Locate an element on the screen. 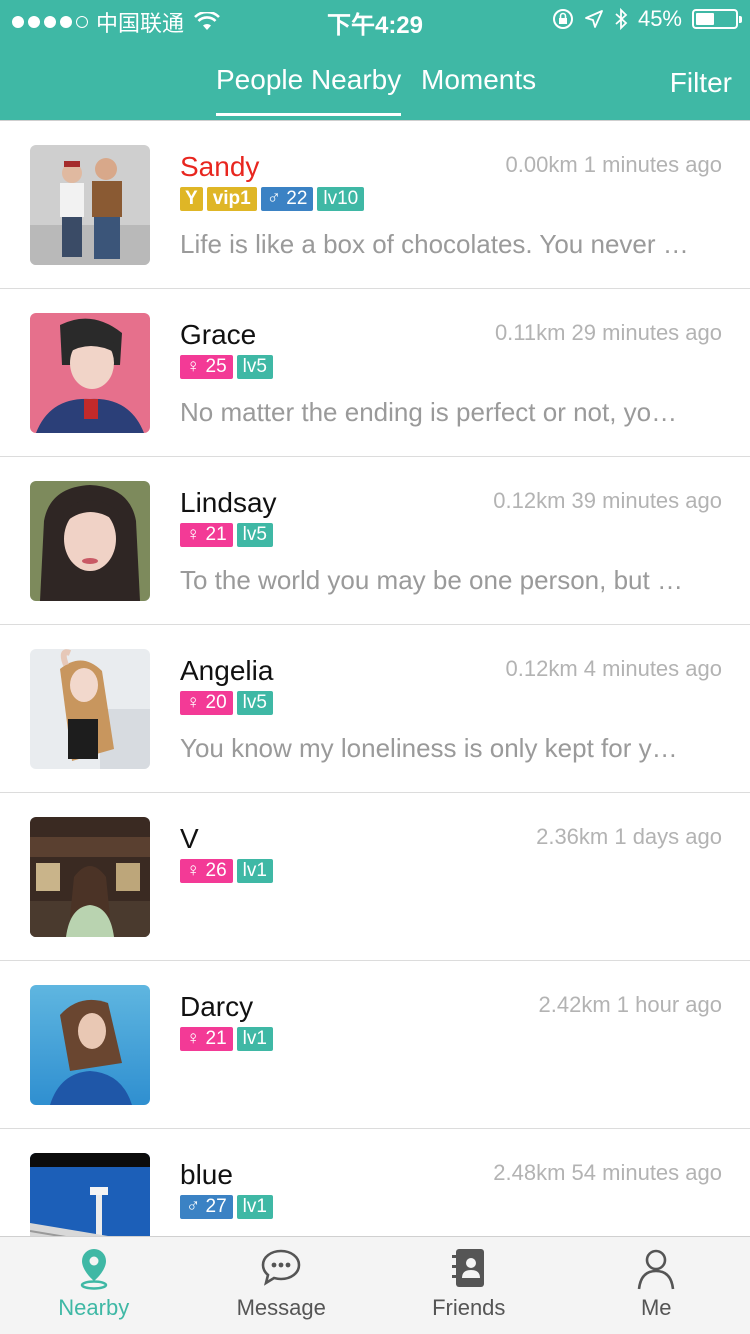 The width and height of the screenshot is (750, 1334). distance-time: 2.36km 1 days ago is located at coordinates (629, 836).